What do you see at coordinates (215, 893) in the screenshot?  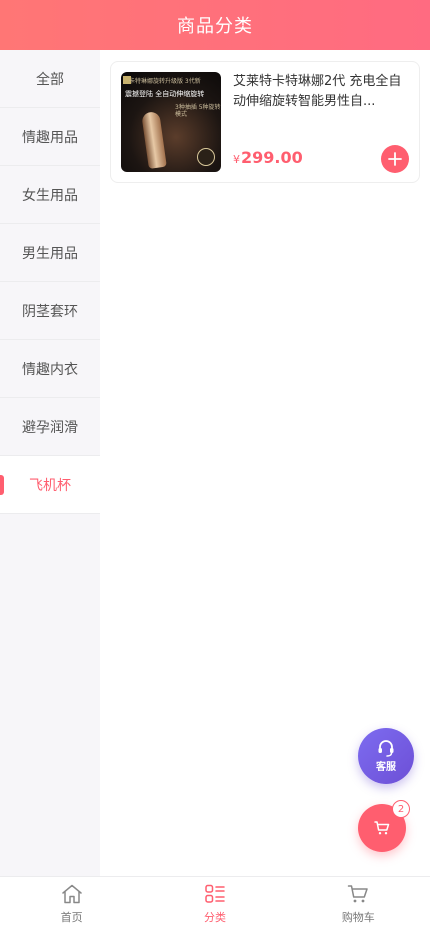 I see `category-icon` at bounding box center [215, 893].